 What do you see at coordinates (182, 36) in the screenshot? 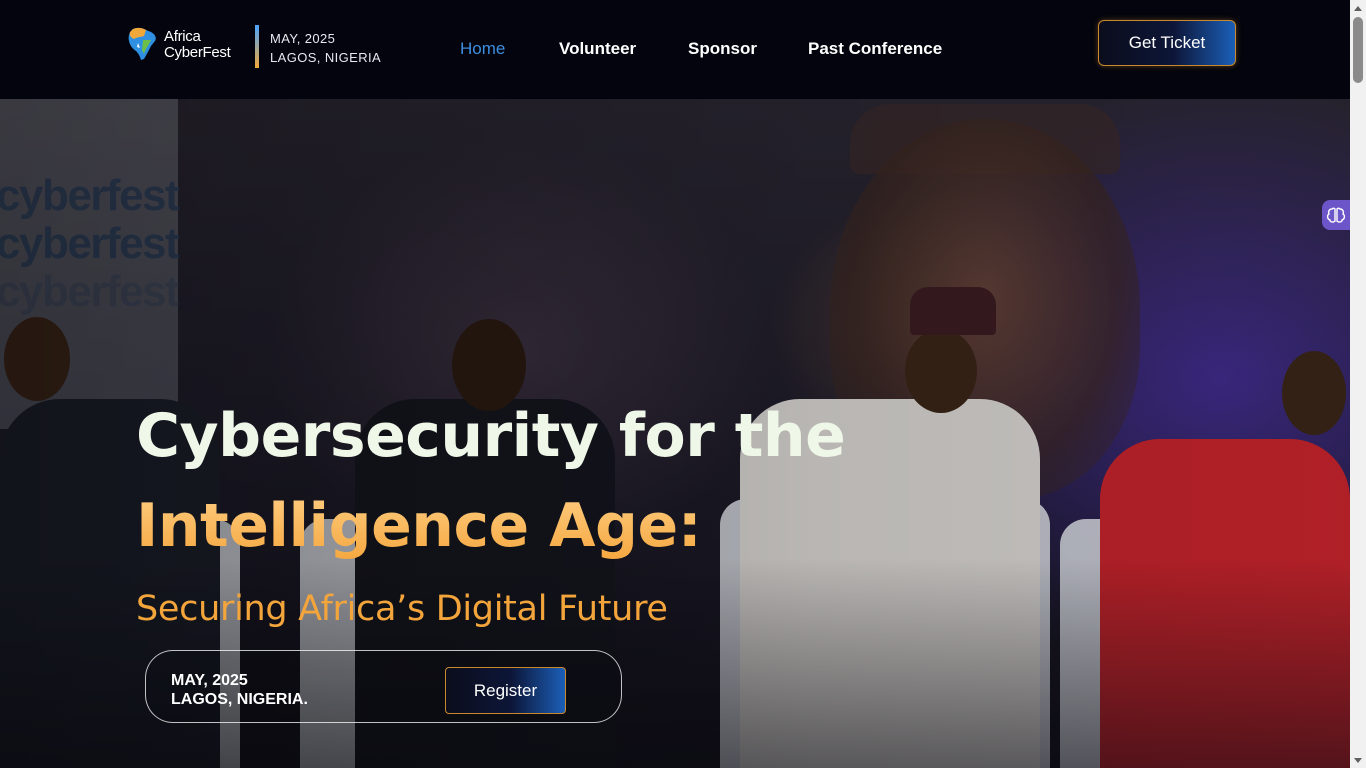
I see `logo-line-1: Africa` at bounding box center [182, 36].